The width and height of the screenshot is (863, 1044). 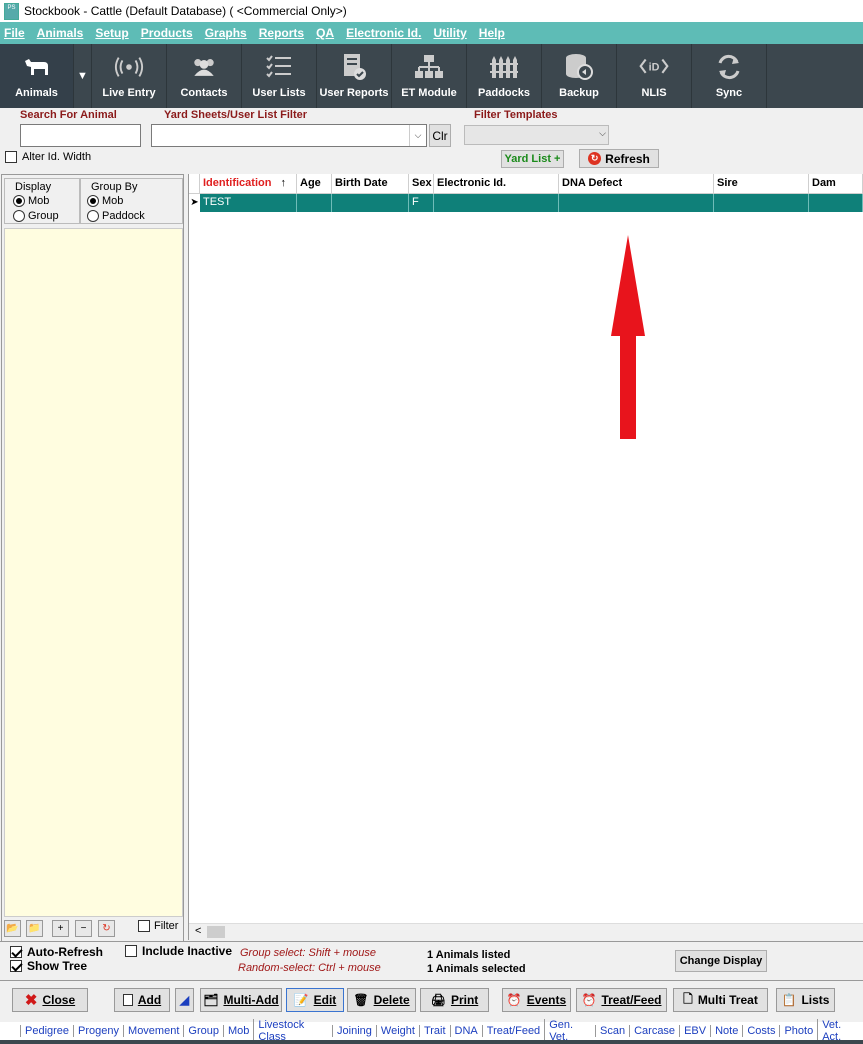 I want to click on tab-carcase: Carcase, so click(x=654, y=1031).